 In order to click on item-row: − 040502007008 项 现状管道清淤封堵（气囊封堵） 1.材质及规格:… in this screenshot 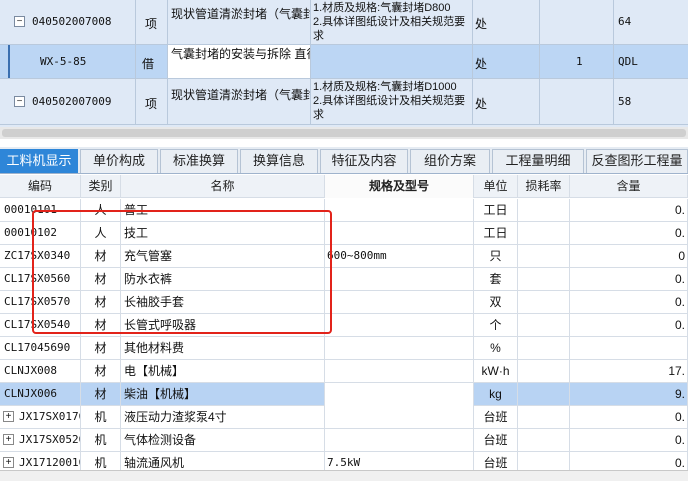, I will do `click(344, 22)`.